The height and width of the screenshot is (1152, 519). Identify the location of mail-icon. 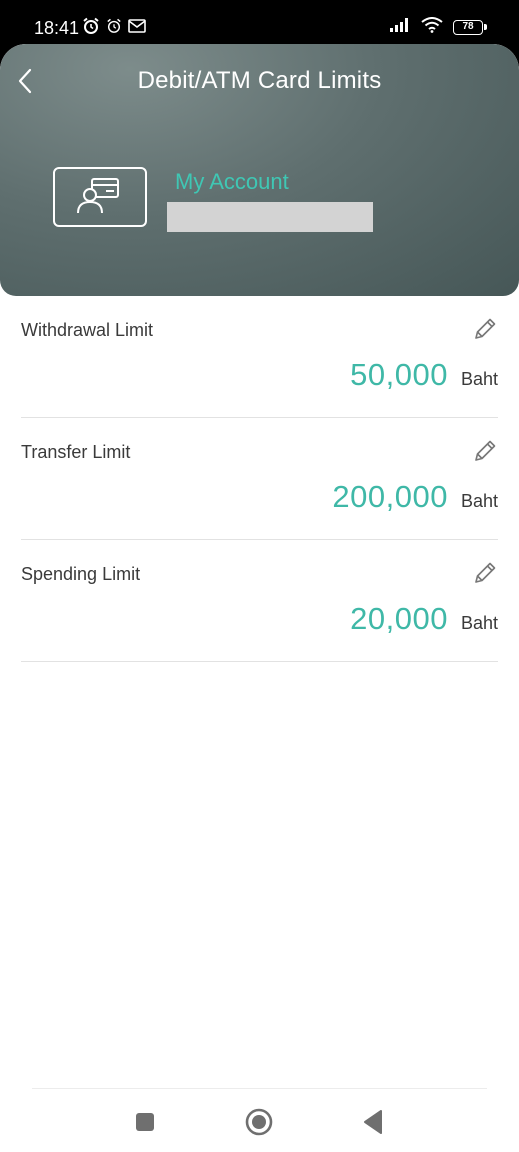
(137, 28).